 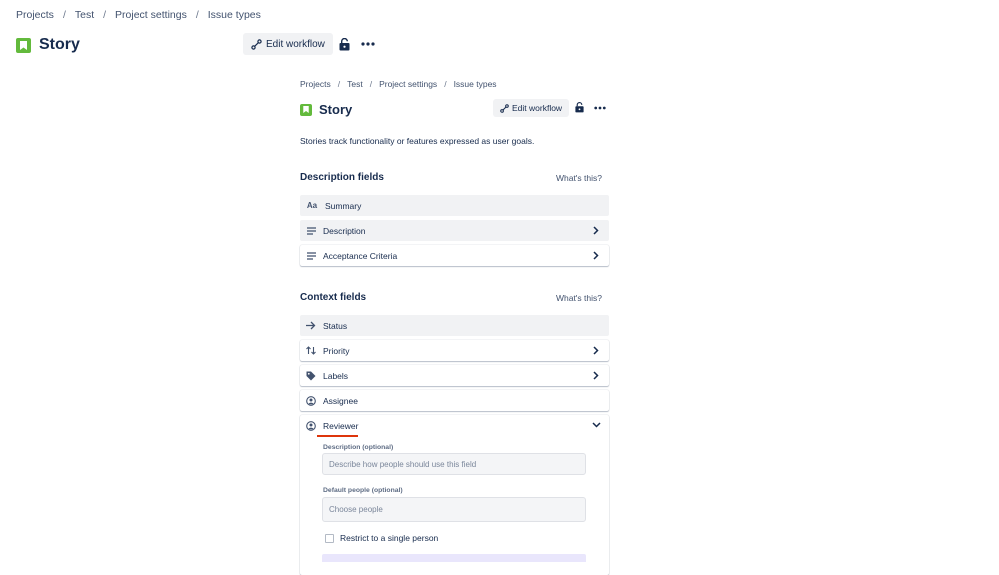 I want to click on submit-button, so click(x=454, y=558).